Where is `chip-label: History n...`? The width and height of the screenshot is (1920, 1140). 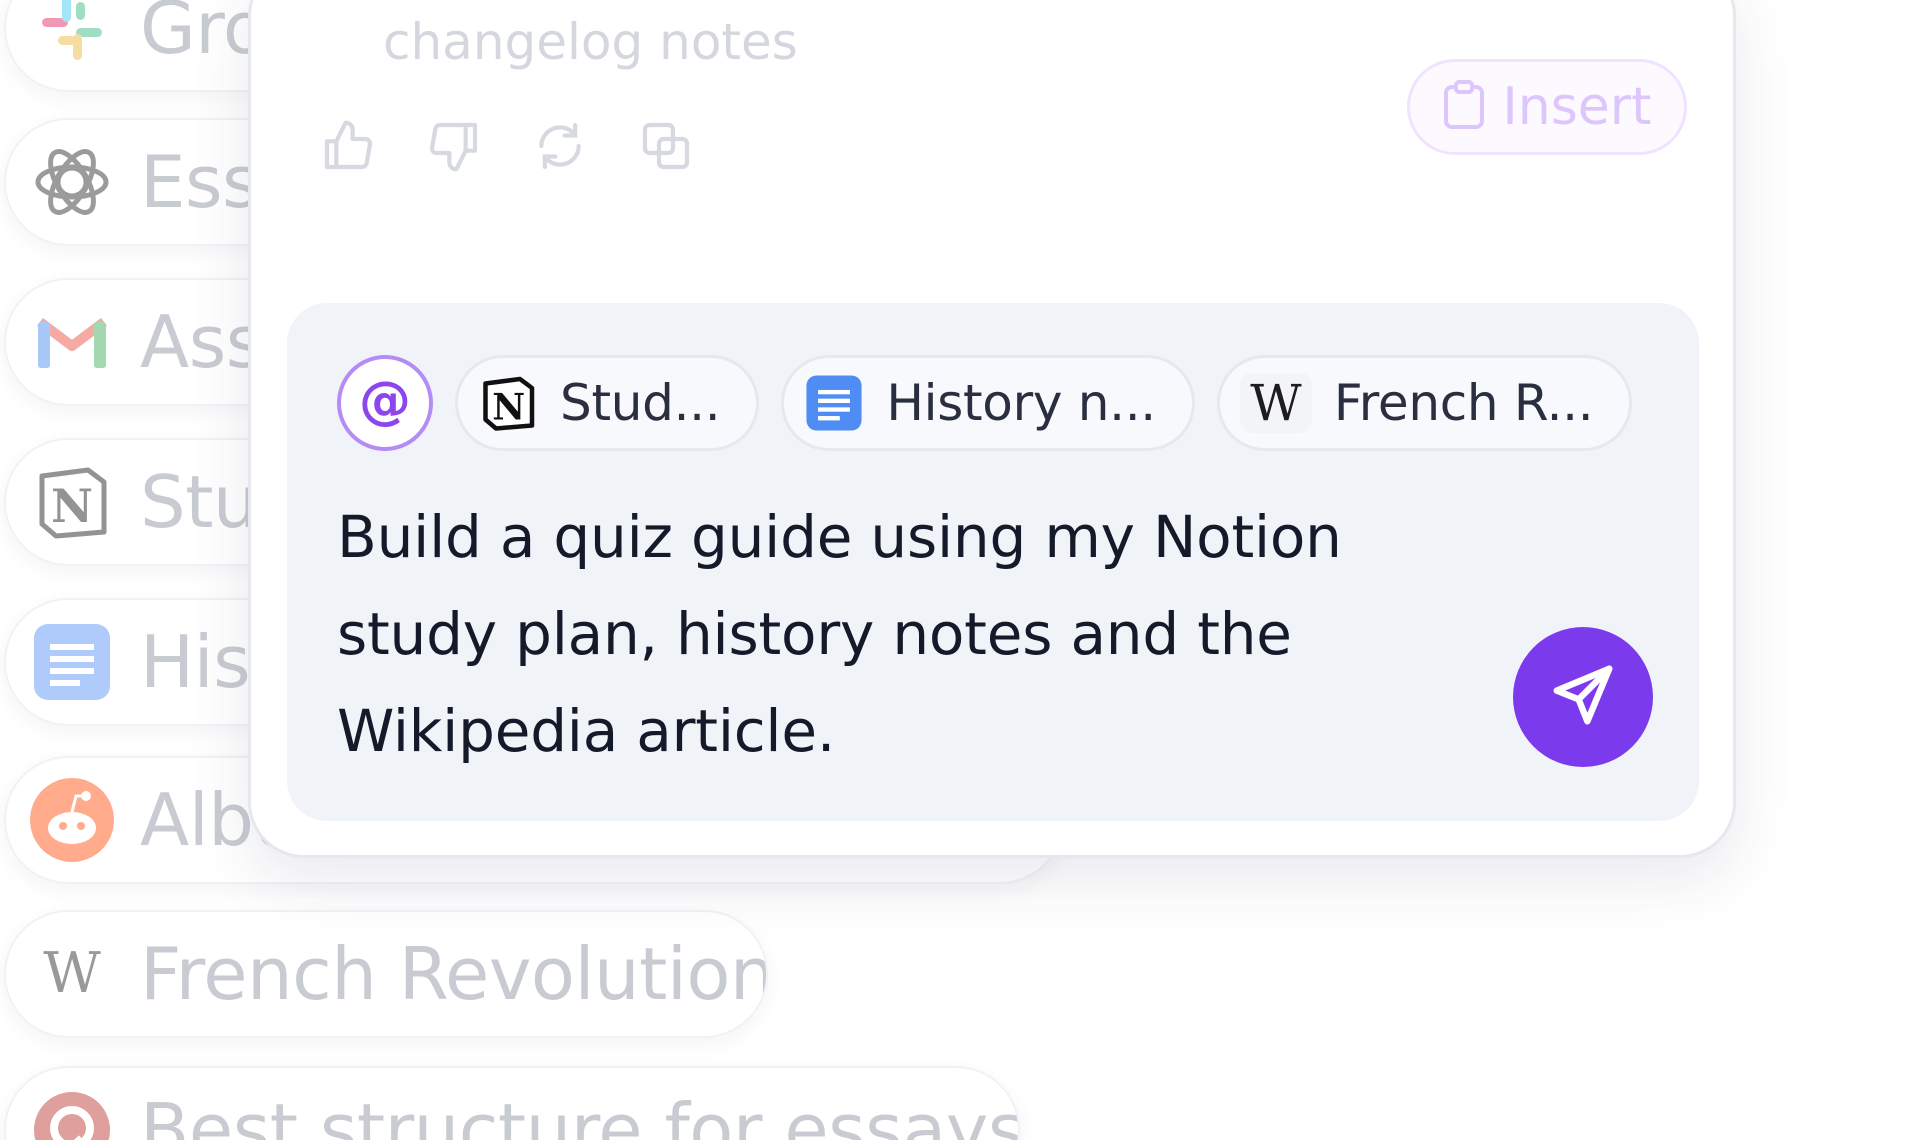
chip-label: History n... is located at coordinates (1021, 403).